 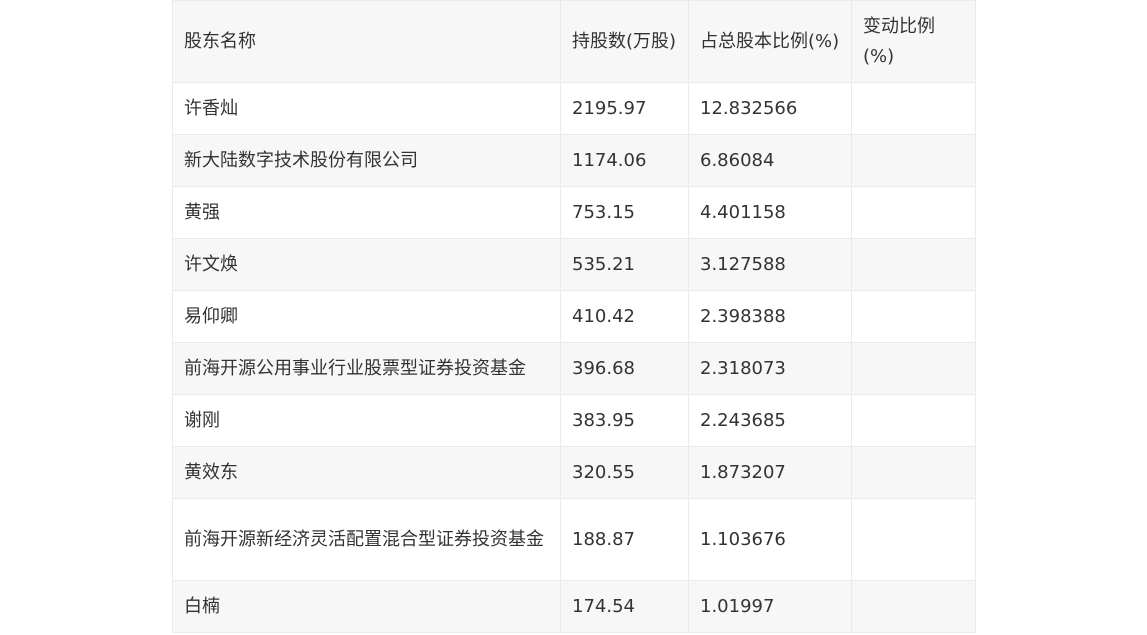 What do you see at coordinates (770, 539) in the screenshot?
I see `cell-ratio: 1.103676` at bounding box center [770, 539].